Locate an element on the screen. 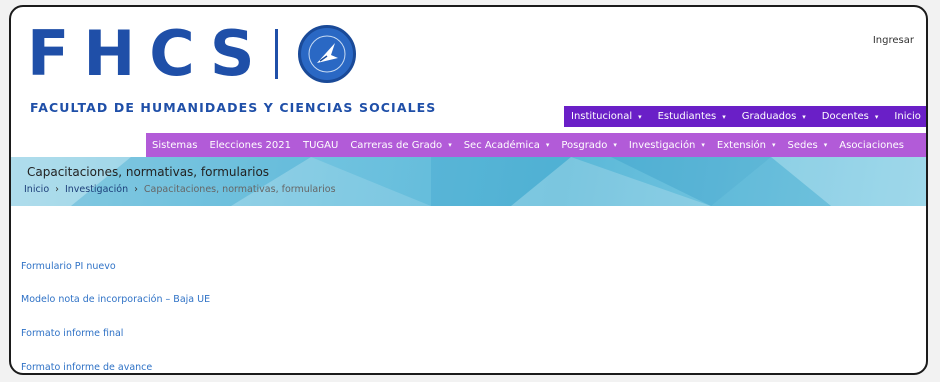 The width and height of the screenshot is (940, 382). nav-item-investigacion: Investigación ▾ is located at coordinates (667, 145).